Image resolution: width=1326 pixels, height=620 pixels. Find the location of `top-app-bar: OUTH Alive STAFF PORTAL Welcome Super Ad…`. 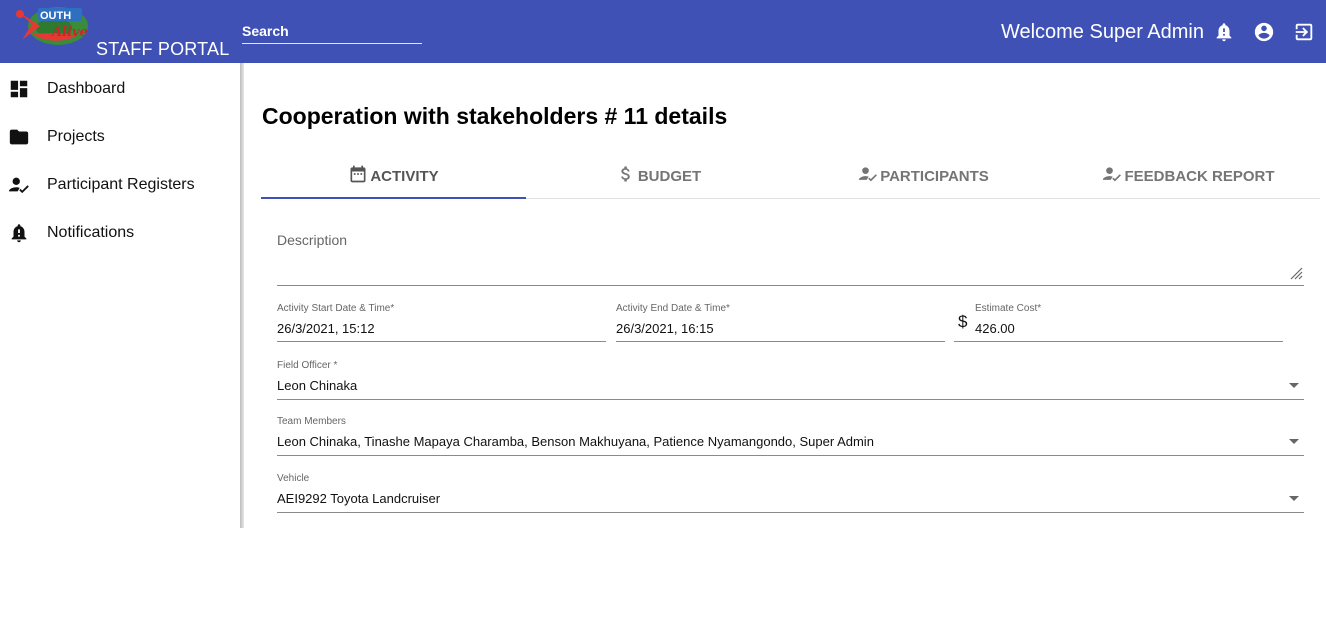

top-app-bar: OUTH Alive STAFF PORTAL Welcome Super Ad… is located at coordinates (663, 31).